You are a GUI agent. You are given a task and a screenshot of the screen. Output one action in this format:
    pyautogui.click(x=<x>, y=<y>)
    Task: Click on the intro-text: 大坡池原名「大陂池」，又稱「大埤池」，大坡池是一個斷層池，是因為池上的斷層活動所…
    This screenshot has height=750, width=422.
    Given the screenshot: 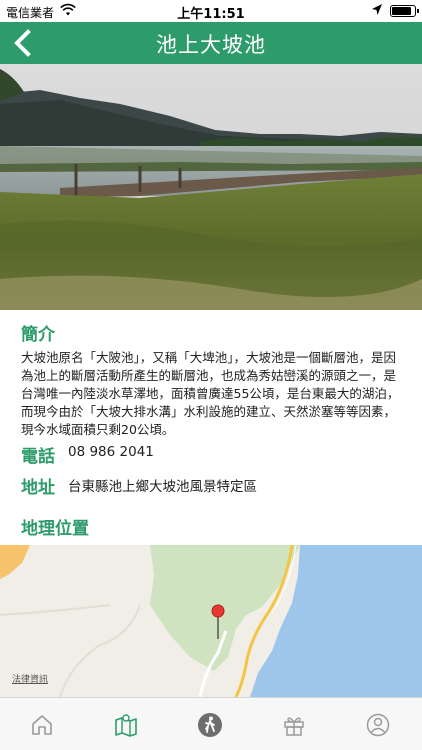 What is the action you would take?
    pyautogui.click(x=210, y=393)
    